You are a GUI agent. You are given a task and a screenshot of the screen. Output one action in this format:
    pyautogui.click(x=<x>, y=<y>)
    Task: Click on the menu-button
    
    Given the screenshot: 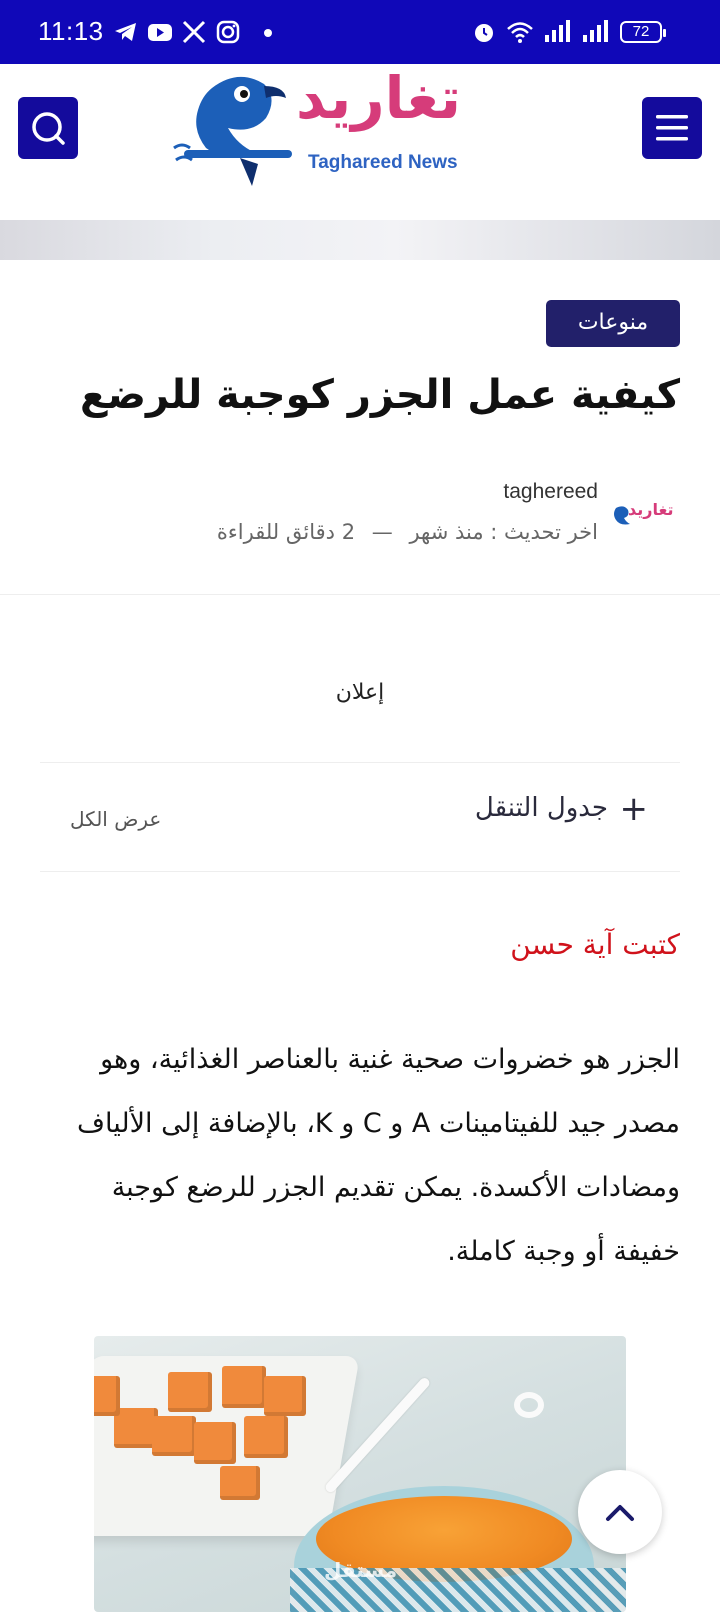 What is the action you would take?
    pyautogui.click(x=672, y=128)
    